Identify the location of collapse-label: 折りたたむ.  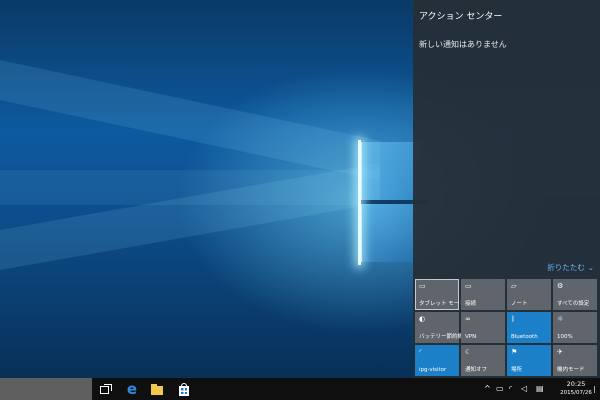
(566, 267).